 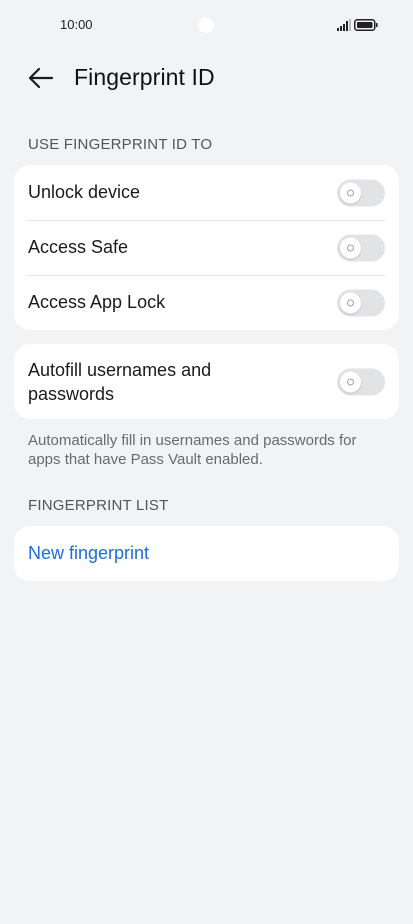 I want to click on autofill-label: Autofill usernames and passwords, so click(x=120, y=381).